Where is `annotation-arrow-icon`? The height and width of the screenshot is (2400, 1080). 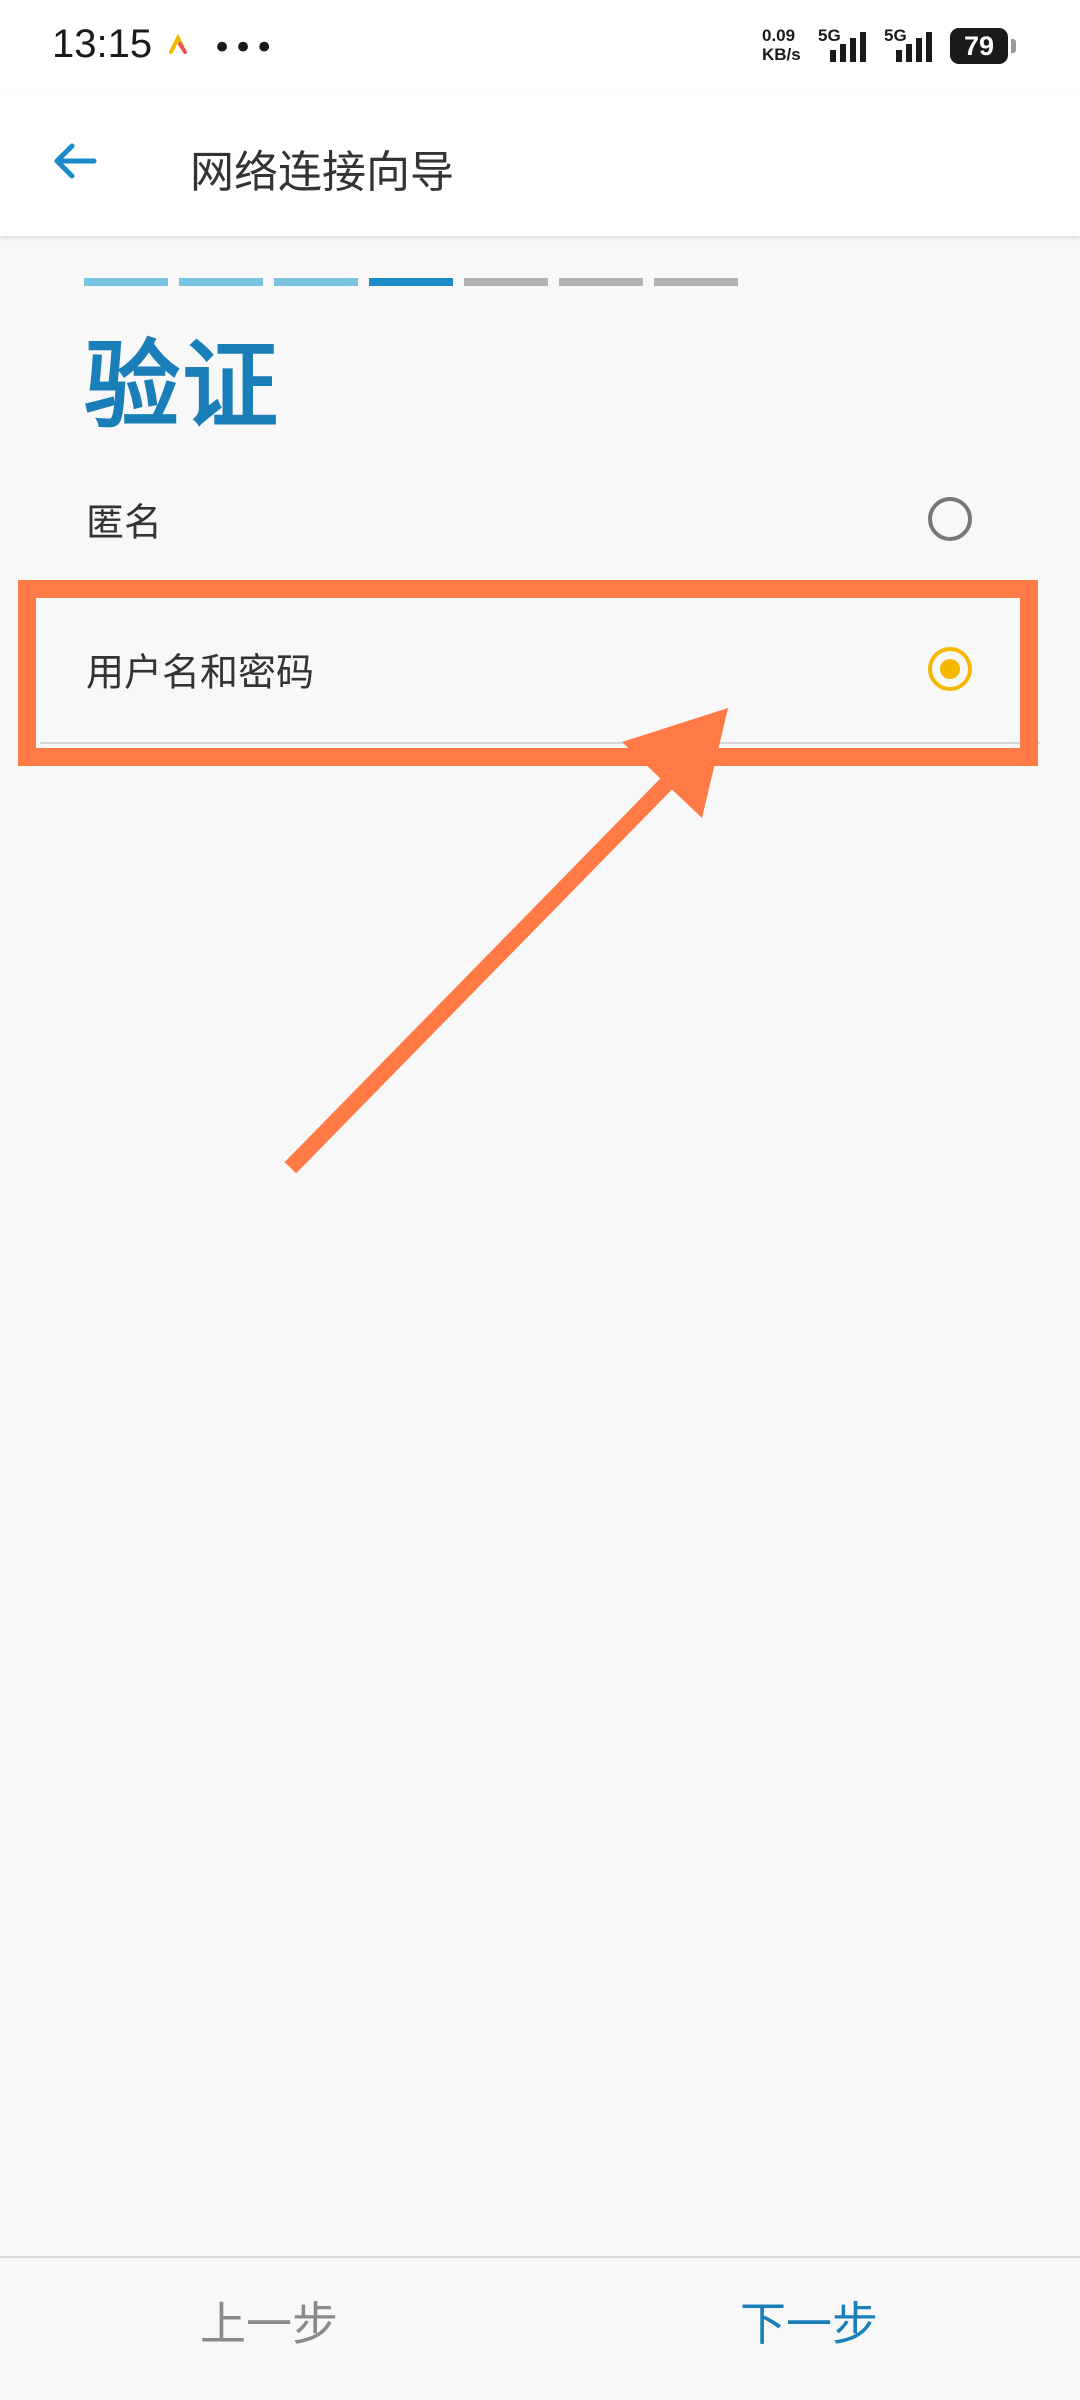 annotation-arrow-icon is located at coordinates (506, 941).